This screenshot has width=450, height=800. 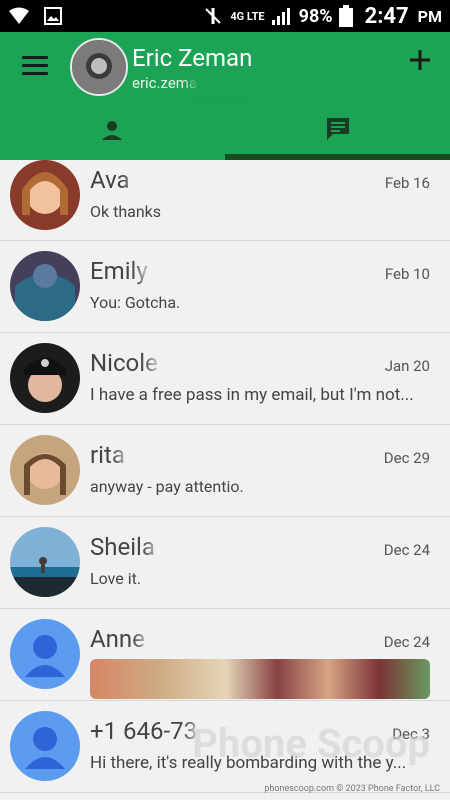 I want to click on person-icon, so click(x=112, y=130).